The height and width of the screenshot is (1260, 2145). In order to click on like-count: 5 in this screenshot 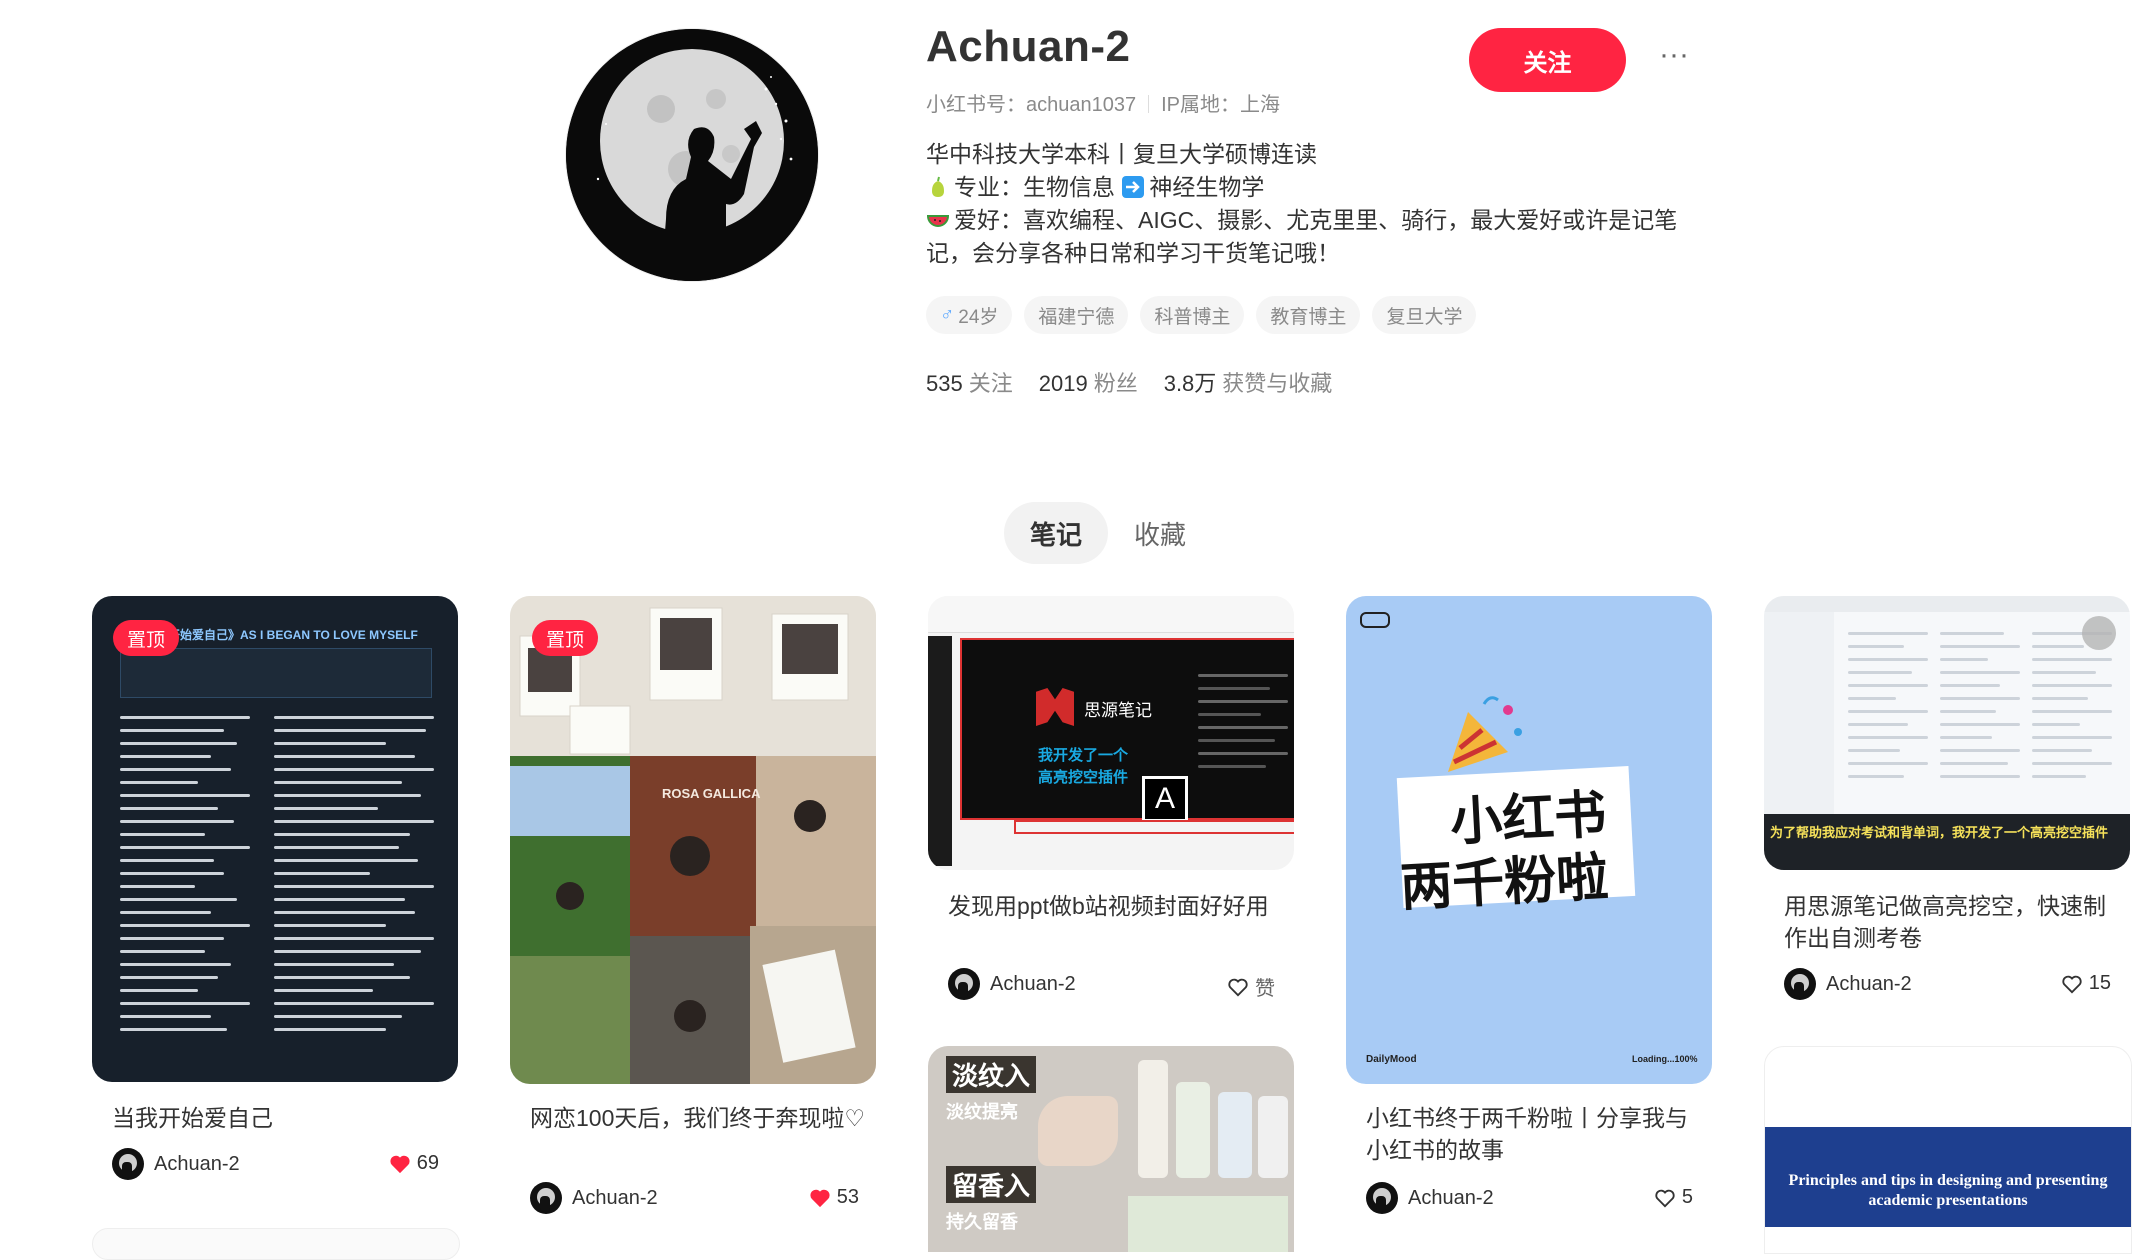, I will do `click(1687, 1197)`.